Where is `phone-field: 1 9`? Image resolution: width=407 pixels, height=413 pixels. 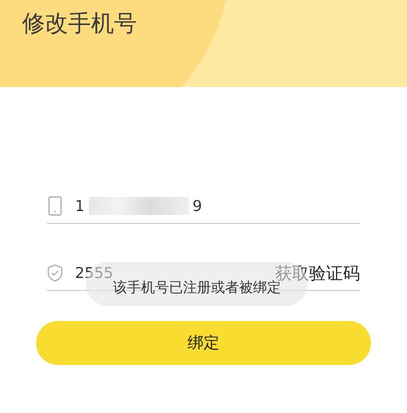
phone-field: 1 9 is located at coordinates (203, 206).